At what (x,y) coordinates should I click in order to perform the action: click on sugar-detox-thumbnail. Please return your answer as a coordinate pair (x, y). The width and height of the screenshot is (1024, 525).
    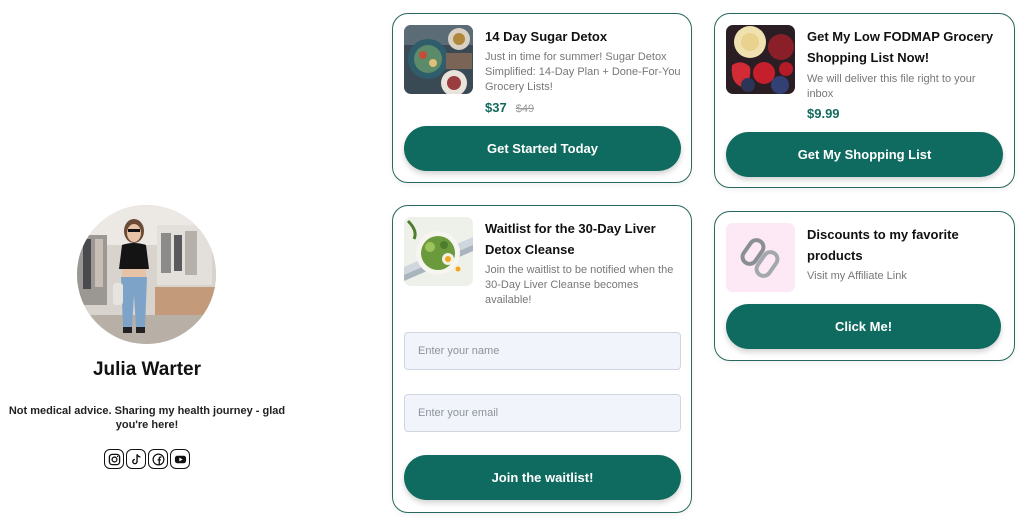
    Looking at the image, I should click on (438, 59).